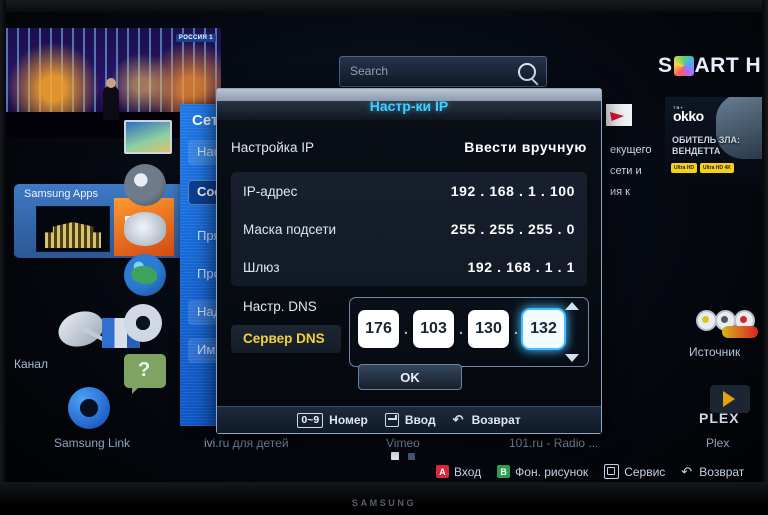 The width and height of the screenshot is (768, 515). What do you see at coordinates (730, 399) in the screenshot?
I see `plex-icon` at bounding box center [730, 399].